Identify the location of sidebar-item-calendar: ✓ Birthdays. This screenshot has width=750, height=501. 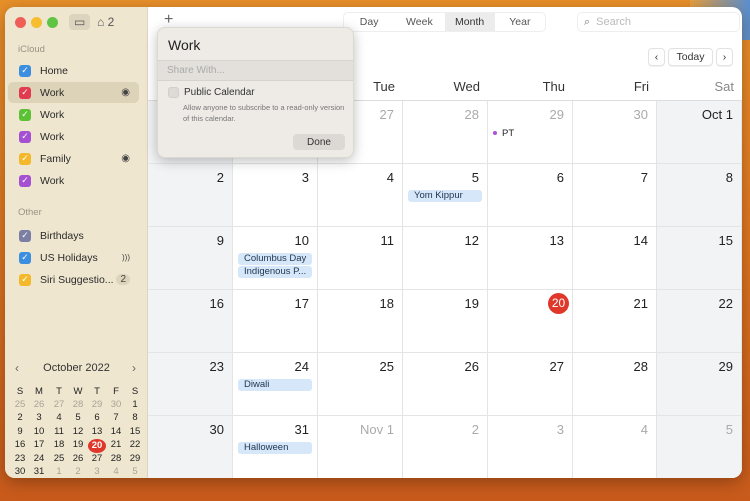
(73, 235).